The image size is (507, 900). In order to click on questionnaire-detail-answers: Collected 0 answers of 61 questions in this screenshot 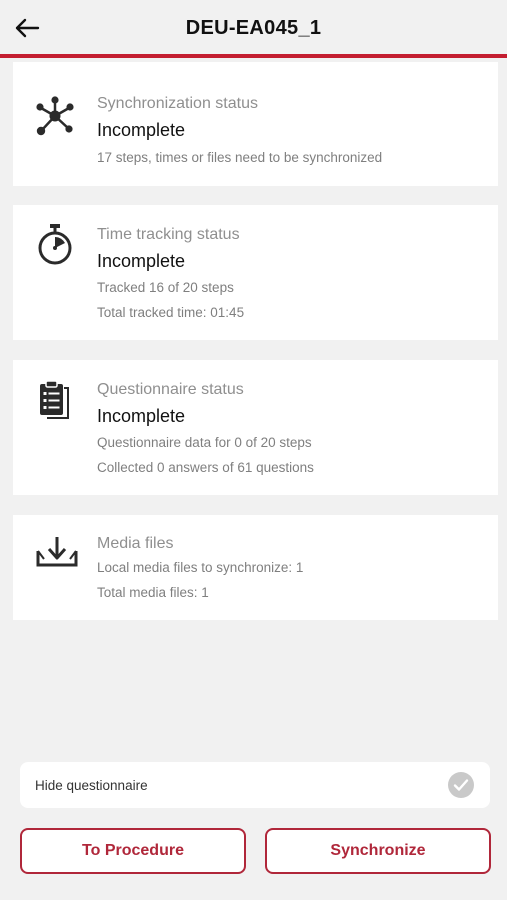, I will do `click(205, 467)`.